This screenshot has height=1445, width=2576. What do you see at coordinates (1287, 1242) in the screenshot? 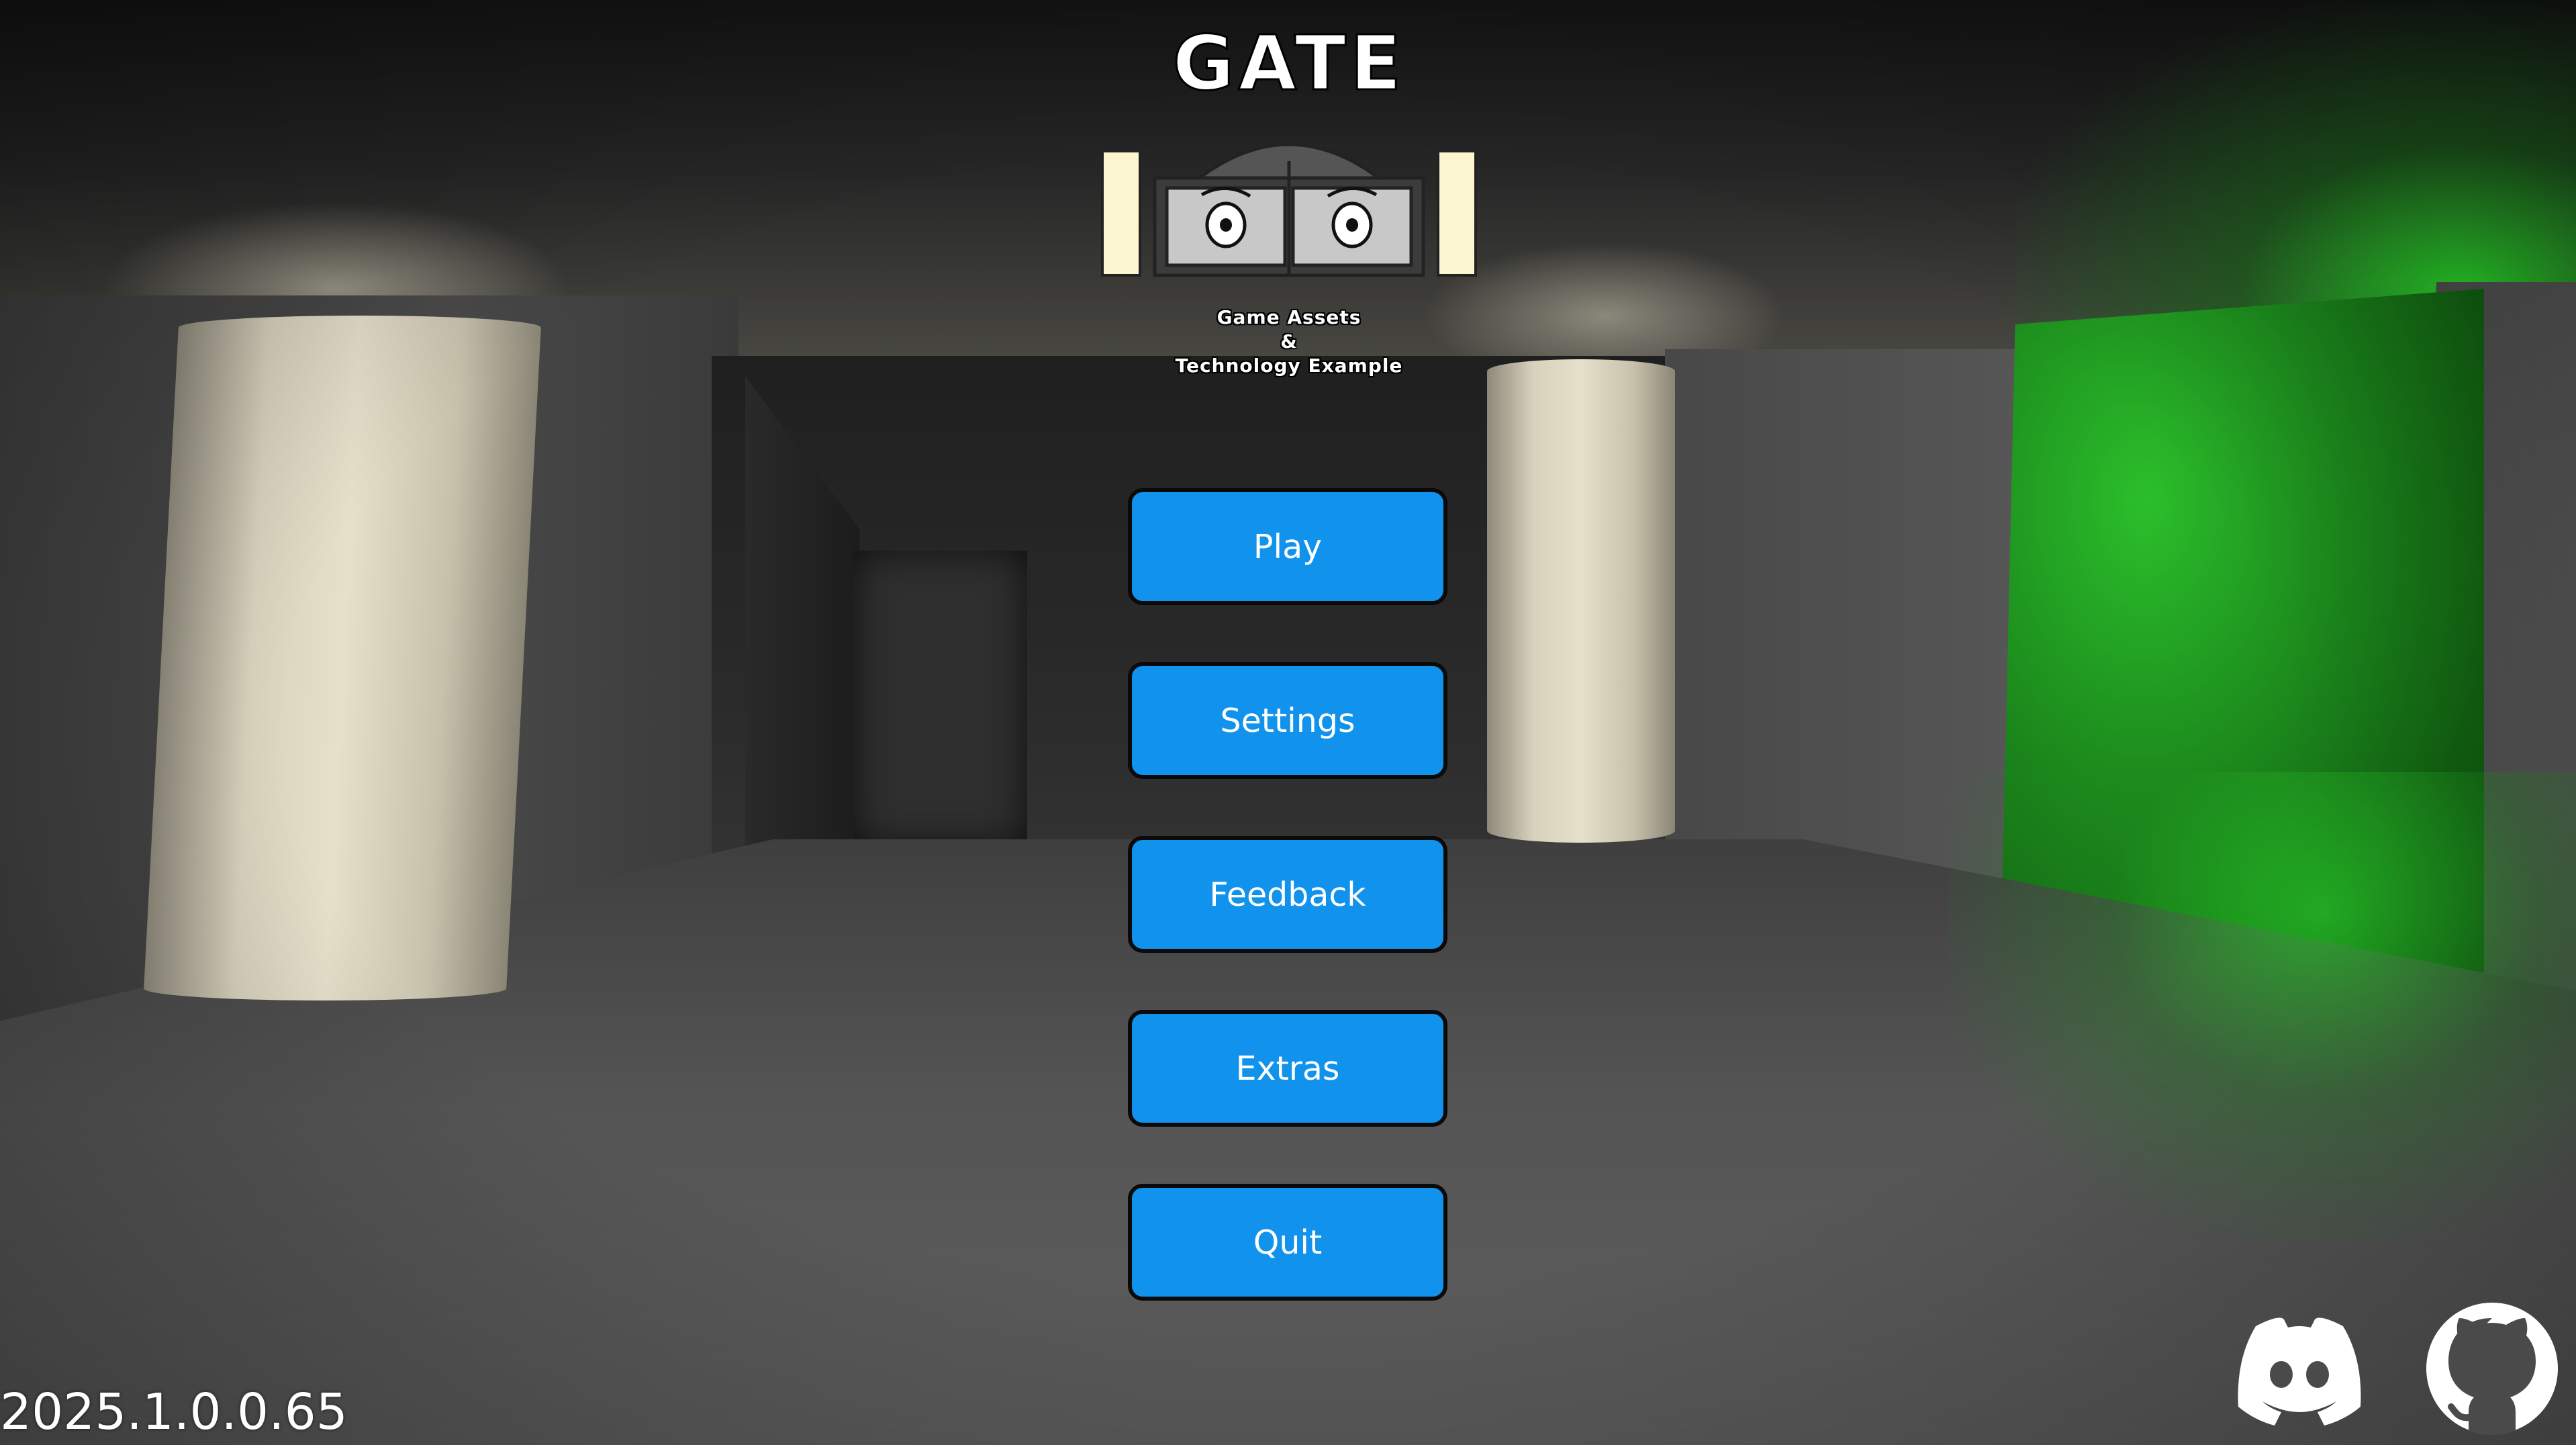
I see `quit-button: Quit` at bounding box center [1287, 1242].